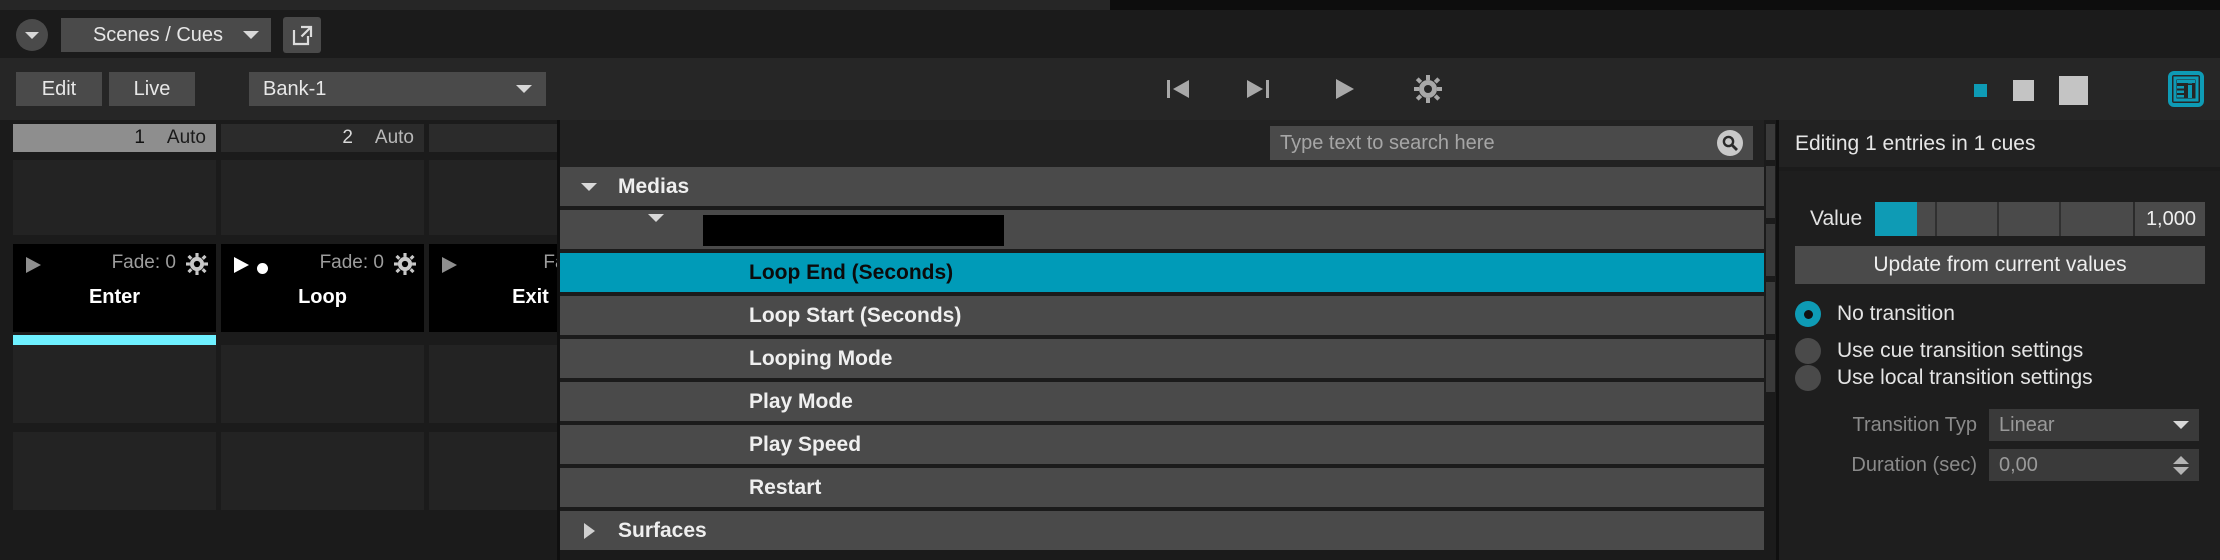  Describe the element at coordinates (302, 35) in the screenshot. I see `popout-panel-button` at that location.